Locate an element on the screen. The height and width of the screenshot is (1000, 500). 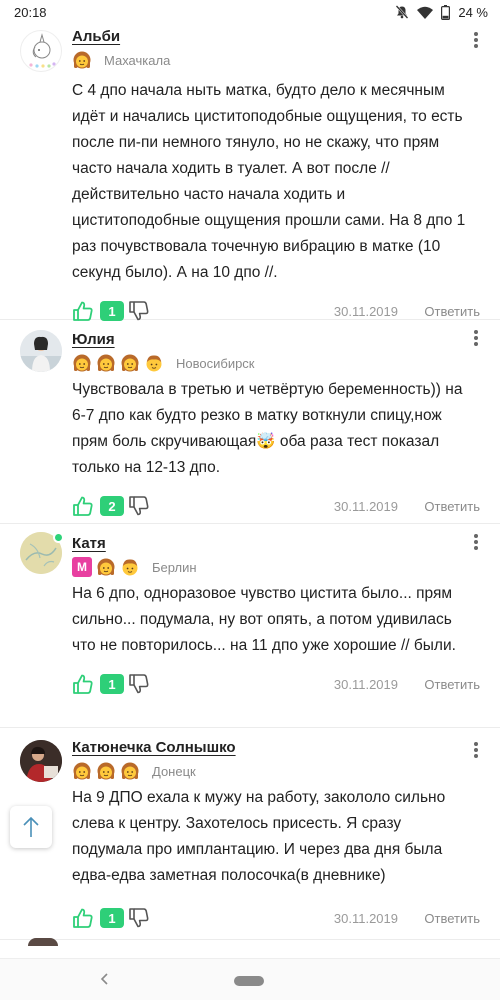
author-meta: Новосибирск is located at coordinates (286, 363).